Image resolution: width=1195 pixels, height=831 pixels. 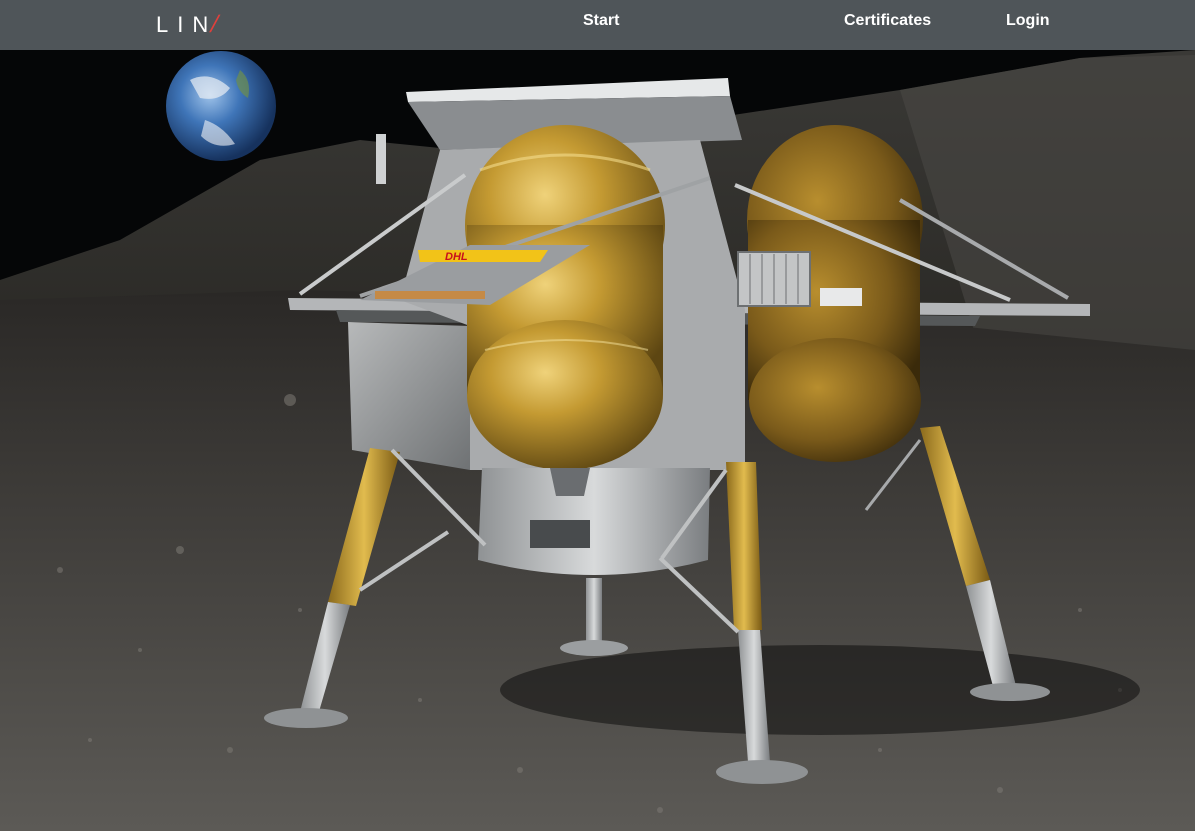 I want to click on nav-link-start: Start, so click(x=601, y=21).